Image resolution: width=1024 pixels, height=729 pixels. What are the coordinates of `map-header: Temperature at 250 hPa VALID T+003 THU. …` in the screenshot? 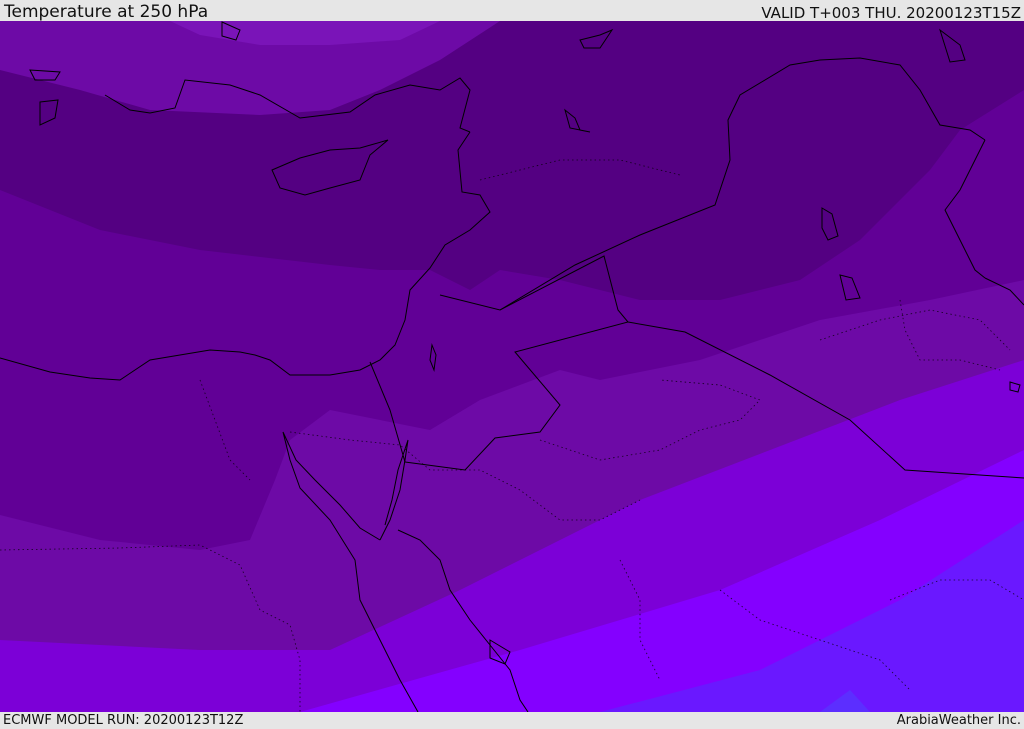 It's located at (512, 10).